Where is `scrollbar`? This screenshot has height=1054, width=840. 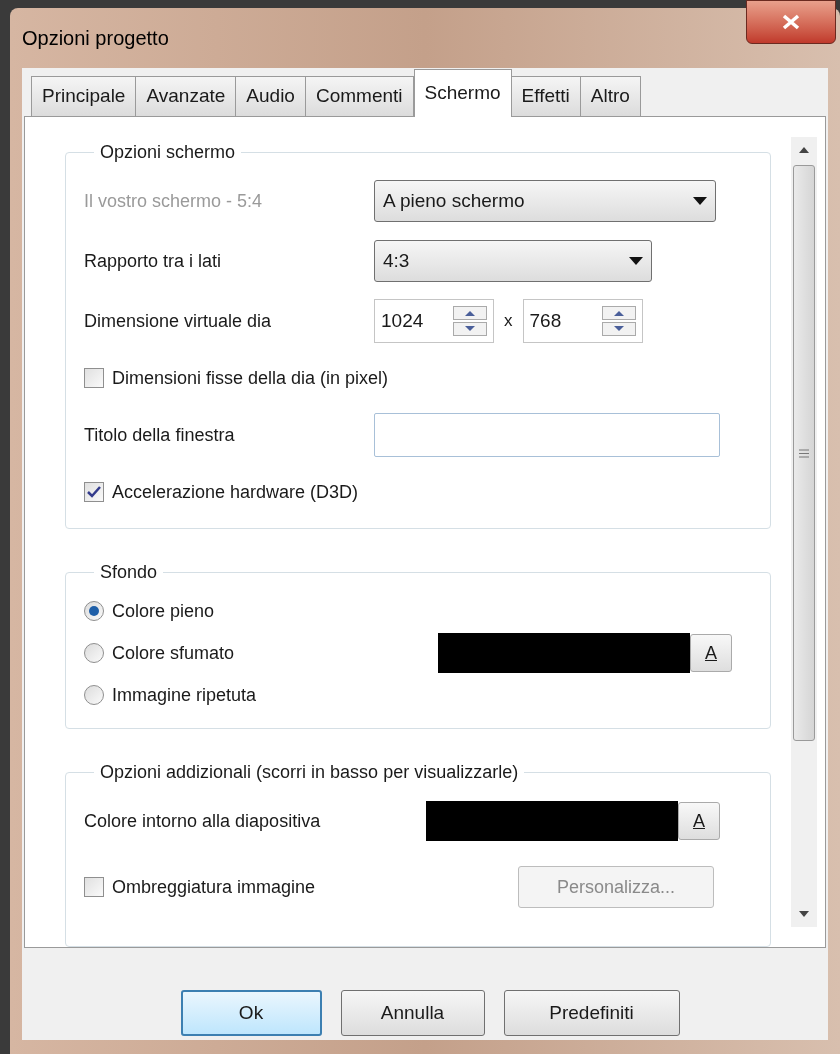 scrollbar is located at coordinates (804, 532).